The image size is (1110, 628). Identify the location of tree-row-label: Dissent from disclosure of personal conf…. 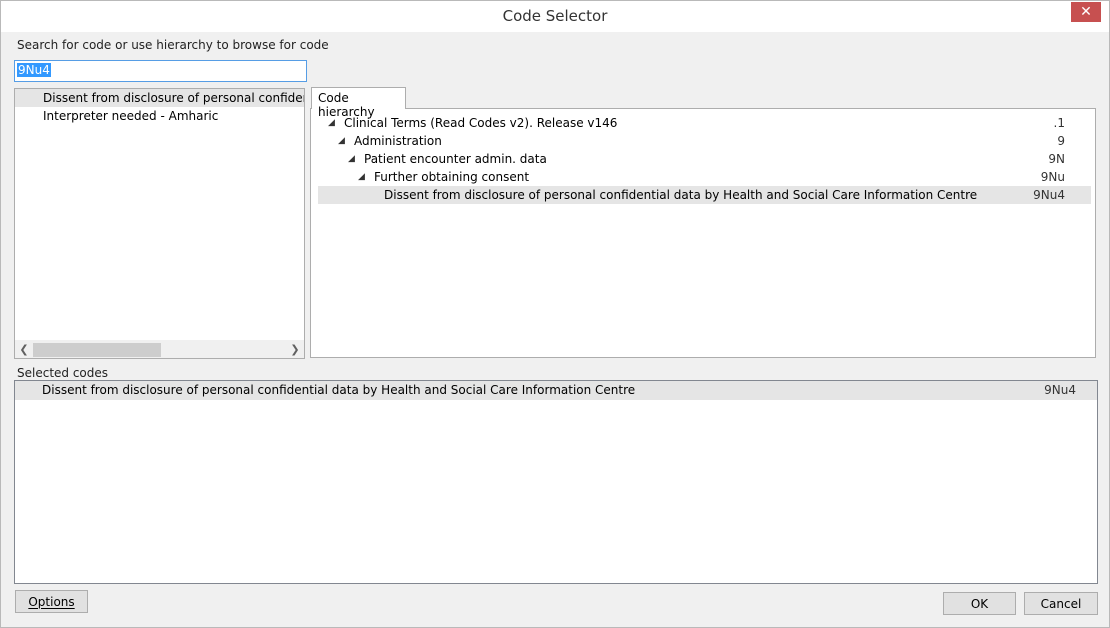
(681, 195).